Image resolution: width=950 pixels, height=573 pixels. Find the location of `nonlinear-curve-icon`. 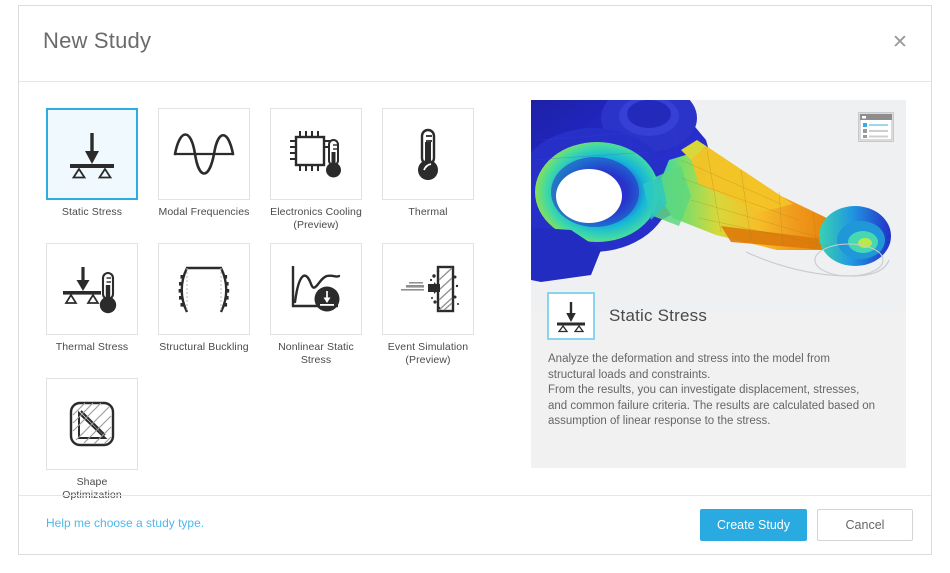

nonlinear-curve-icon is located at coordinates (316, 289).